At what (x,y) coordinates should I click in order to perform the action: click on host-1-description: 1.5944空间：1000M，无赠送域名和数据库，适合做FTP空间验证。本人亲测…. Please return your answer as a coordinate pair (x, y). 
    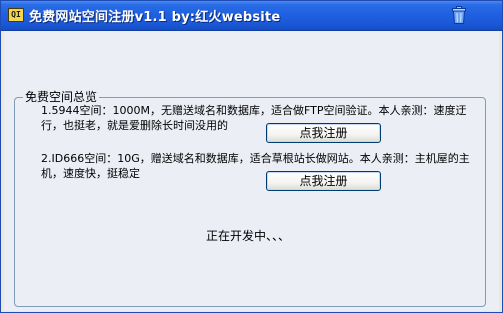
    Looking at the image, I should click on (254, 118).